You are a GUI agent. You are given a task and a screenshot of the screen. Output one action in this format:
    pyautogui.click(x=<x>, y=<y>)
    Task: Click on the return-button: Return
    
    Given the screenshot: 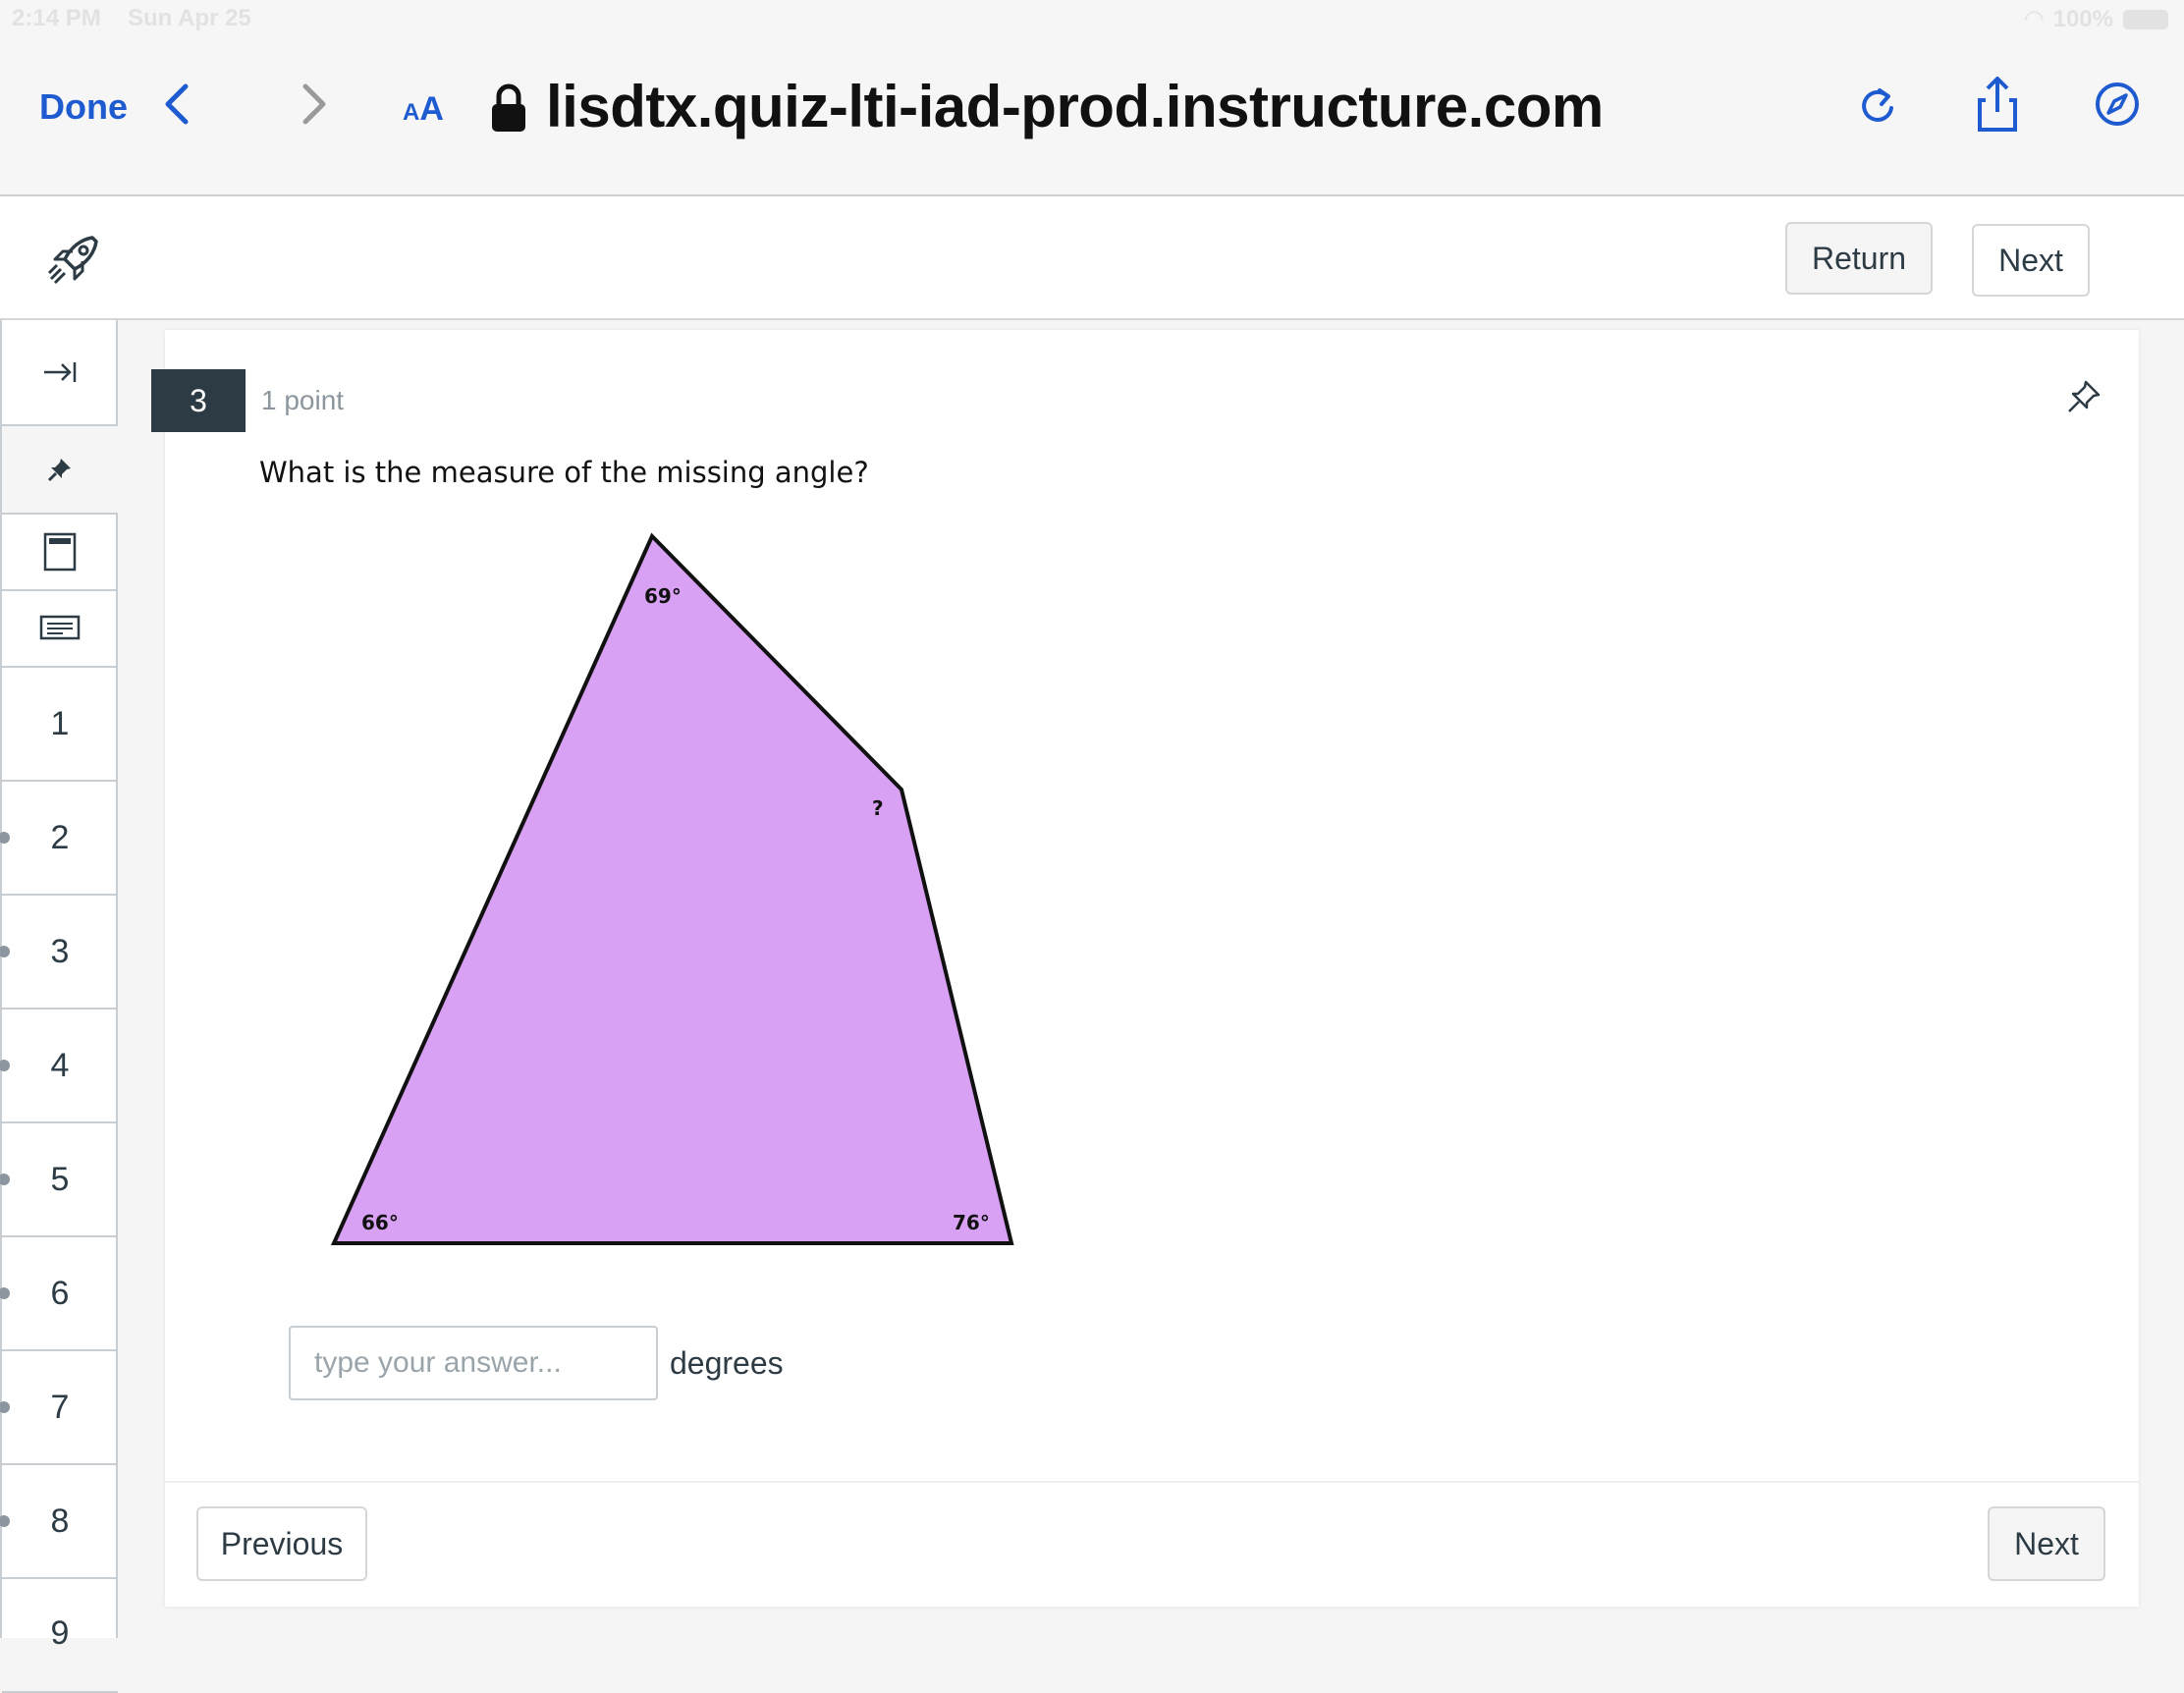 What is the action you would take?
    pyautogui.click(x=1859, y=258)
    